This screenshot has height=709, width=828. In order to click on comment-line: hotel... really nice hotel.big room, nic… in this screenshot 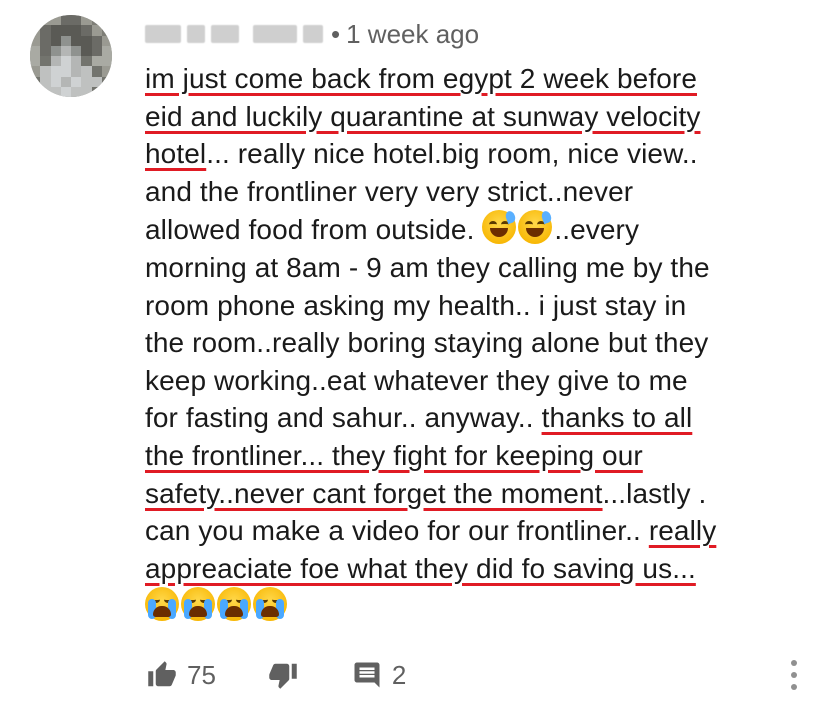, I will do `click(475, 154)`.